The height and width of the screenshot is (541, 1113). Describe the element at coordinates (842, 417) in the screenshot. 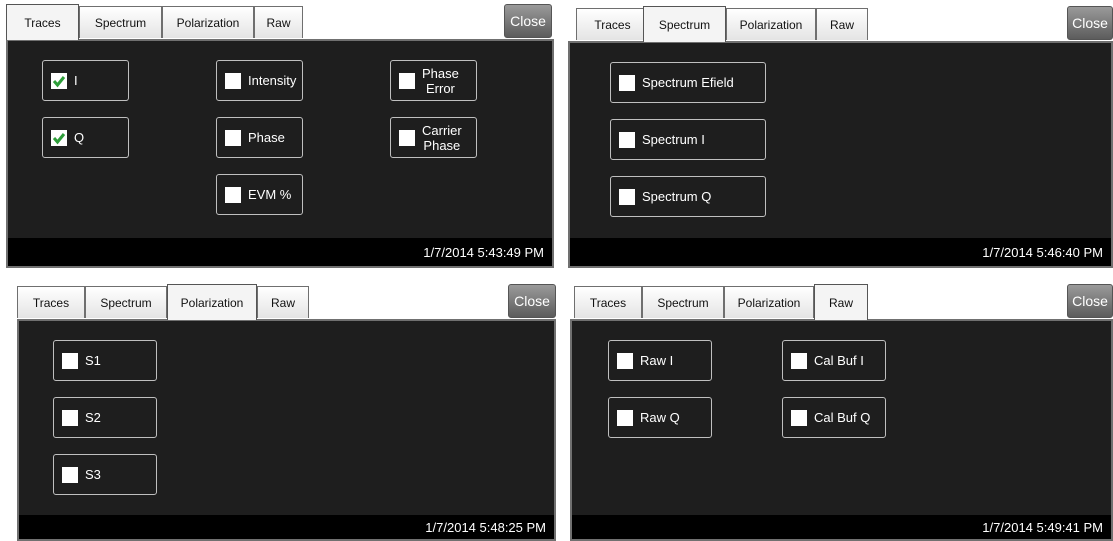

I see `checkbox-label: Cal Buf Q` at that location.